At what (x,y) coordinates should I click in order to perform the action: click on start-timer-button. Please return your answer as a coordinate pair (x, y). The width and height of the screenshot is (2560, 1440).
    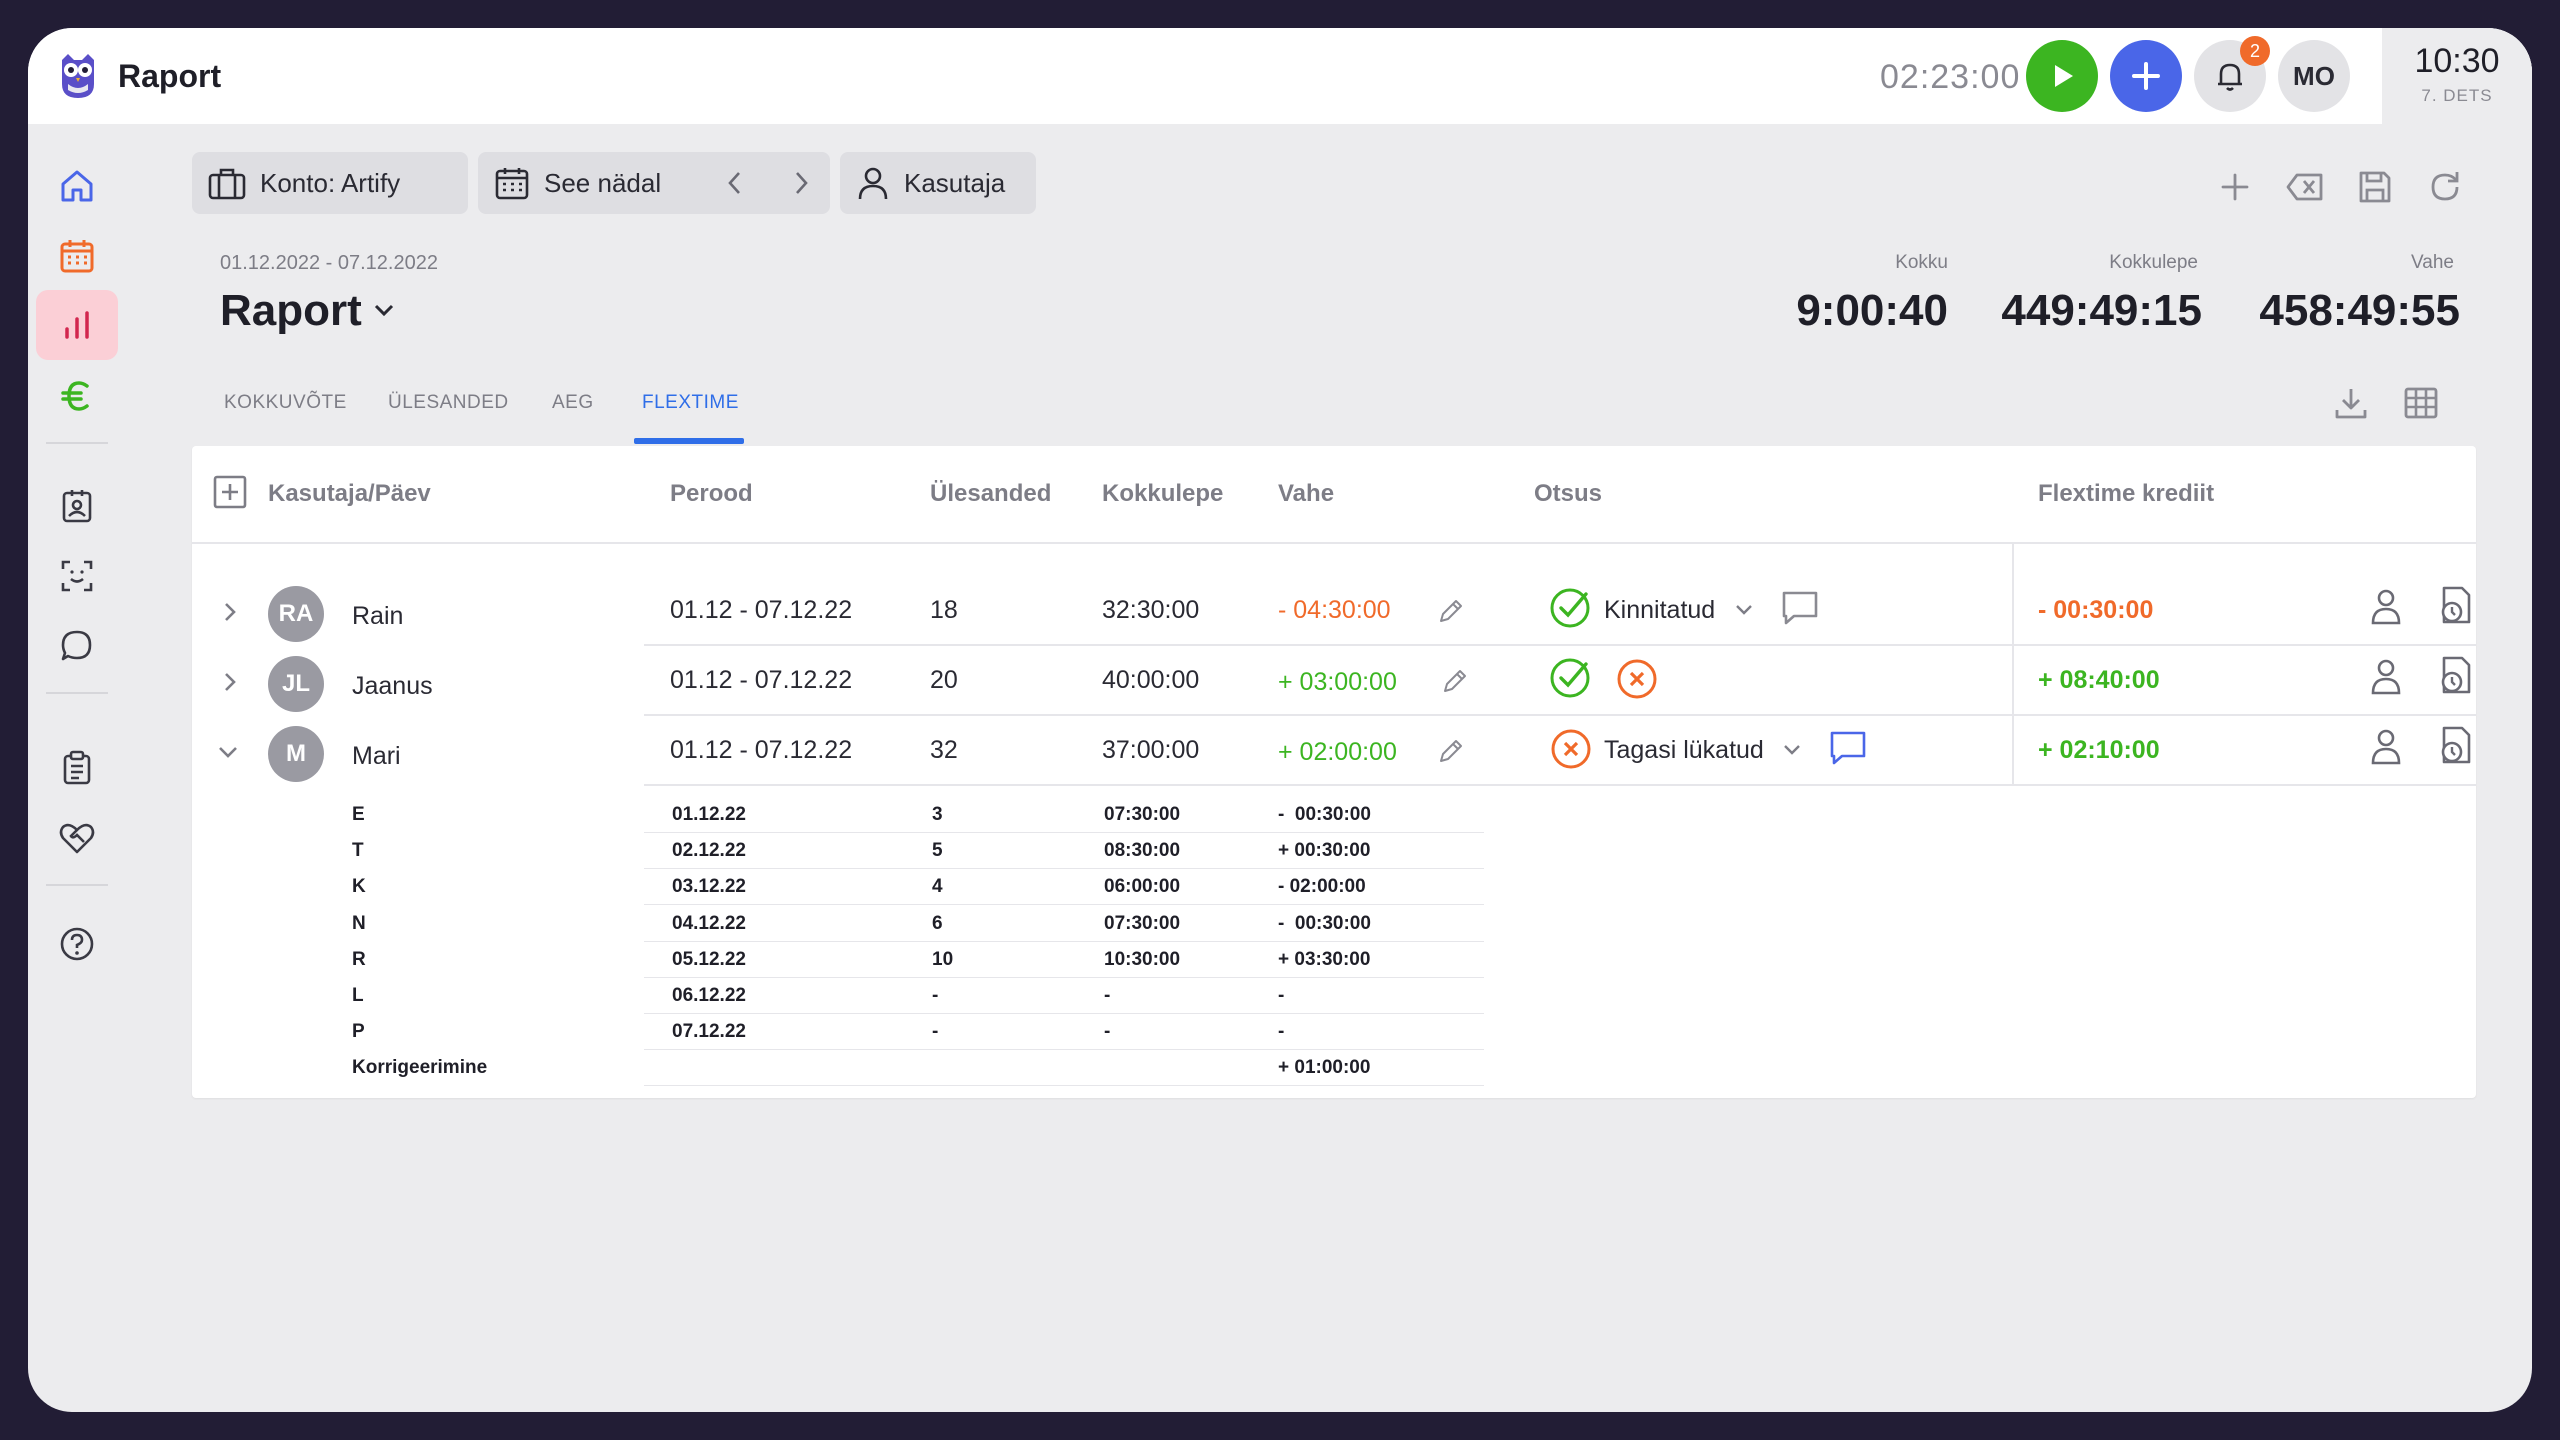
    Looking at the image, I should click on (2062, 76).